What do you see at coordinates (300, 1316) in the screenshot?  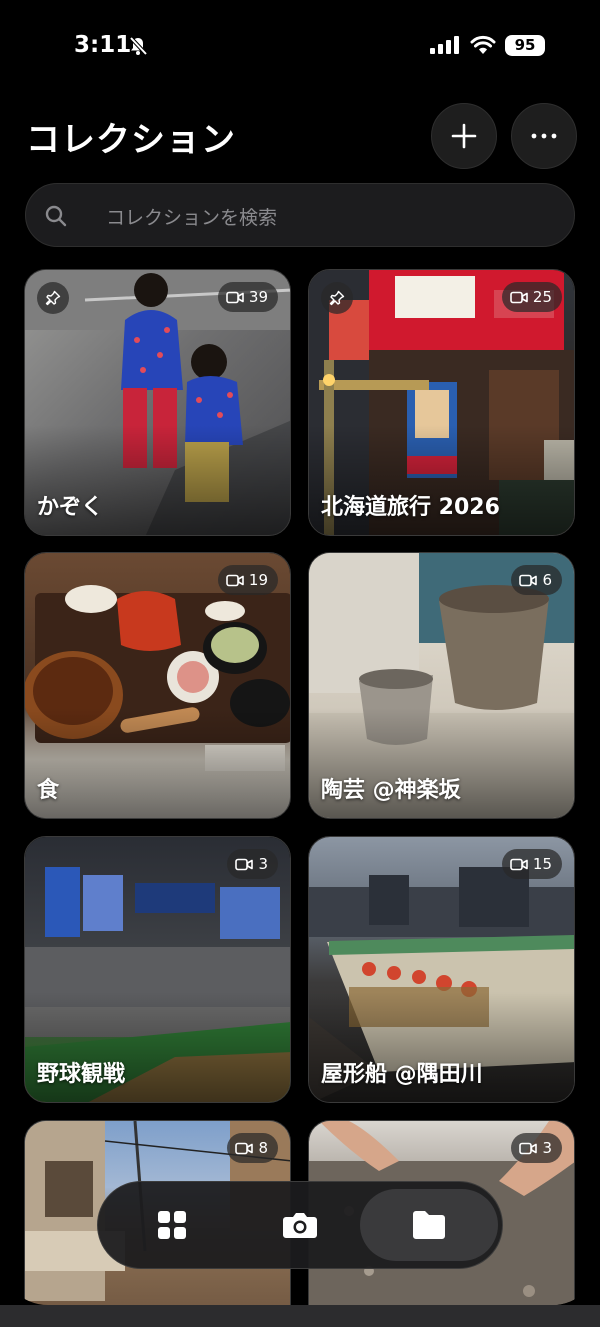 I see `device-bottom-edge` at bounding box center [300, 1316].